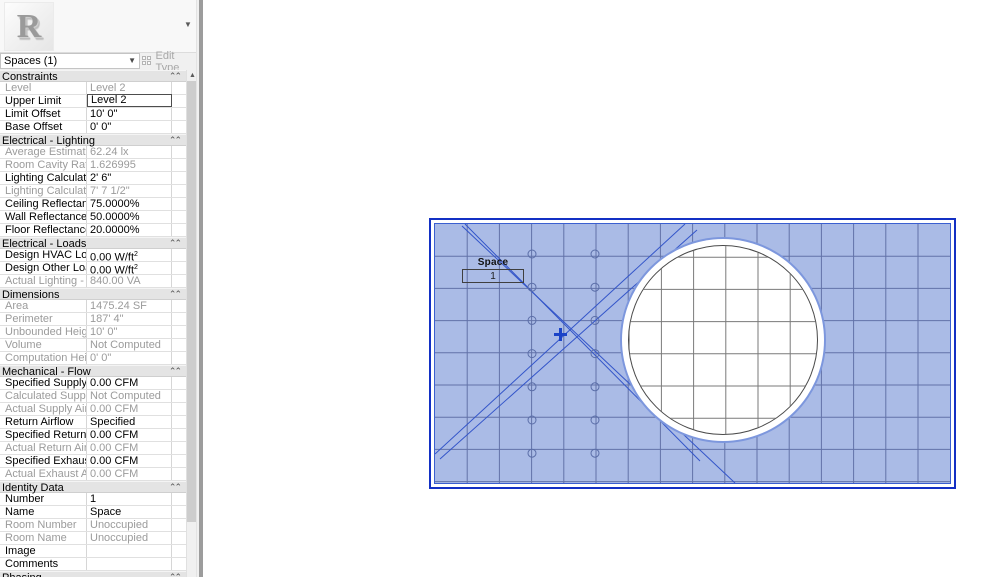  I want to click on property-row: Design Other Load ...0.00 W/ft2, so click(94, 268).